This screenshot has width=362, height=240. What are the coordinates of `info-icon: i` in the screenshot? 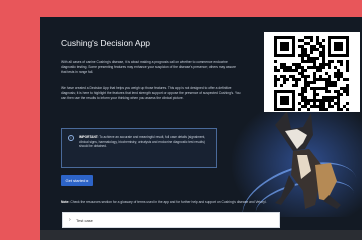 It's located at (71, 138).